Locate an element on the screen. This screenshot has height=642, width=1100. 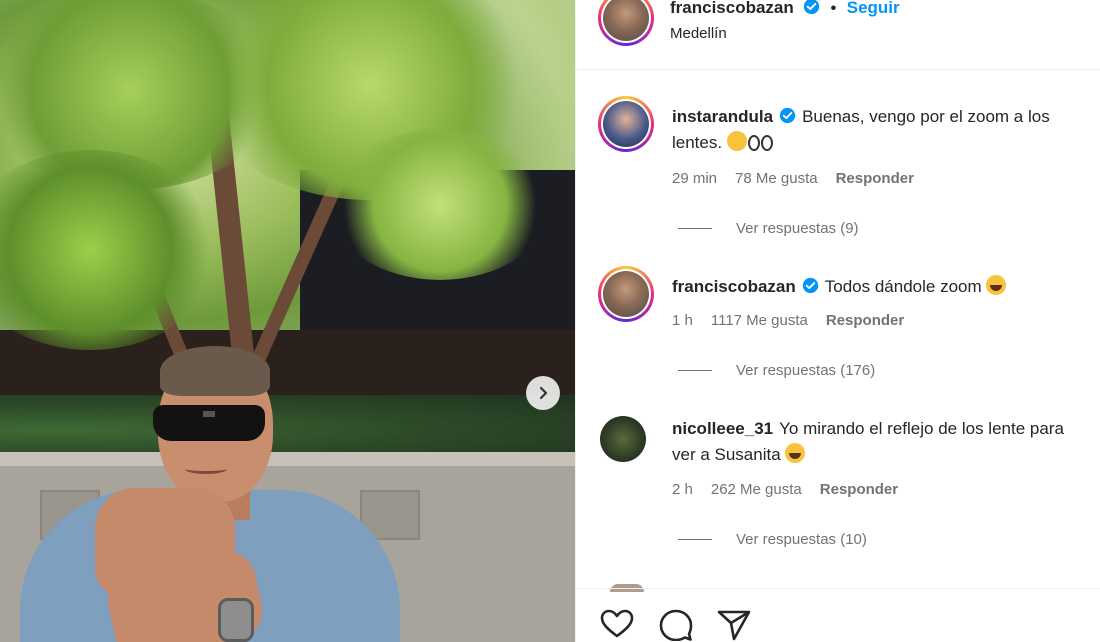
follow-button: Seguir is located at coordinates (873, 8).